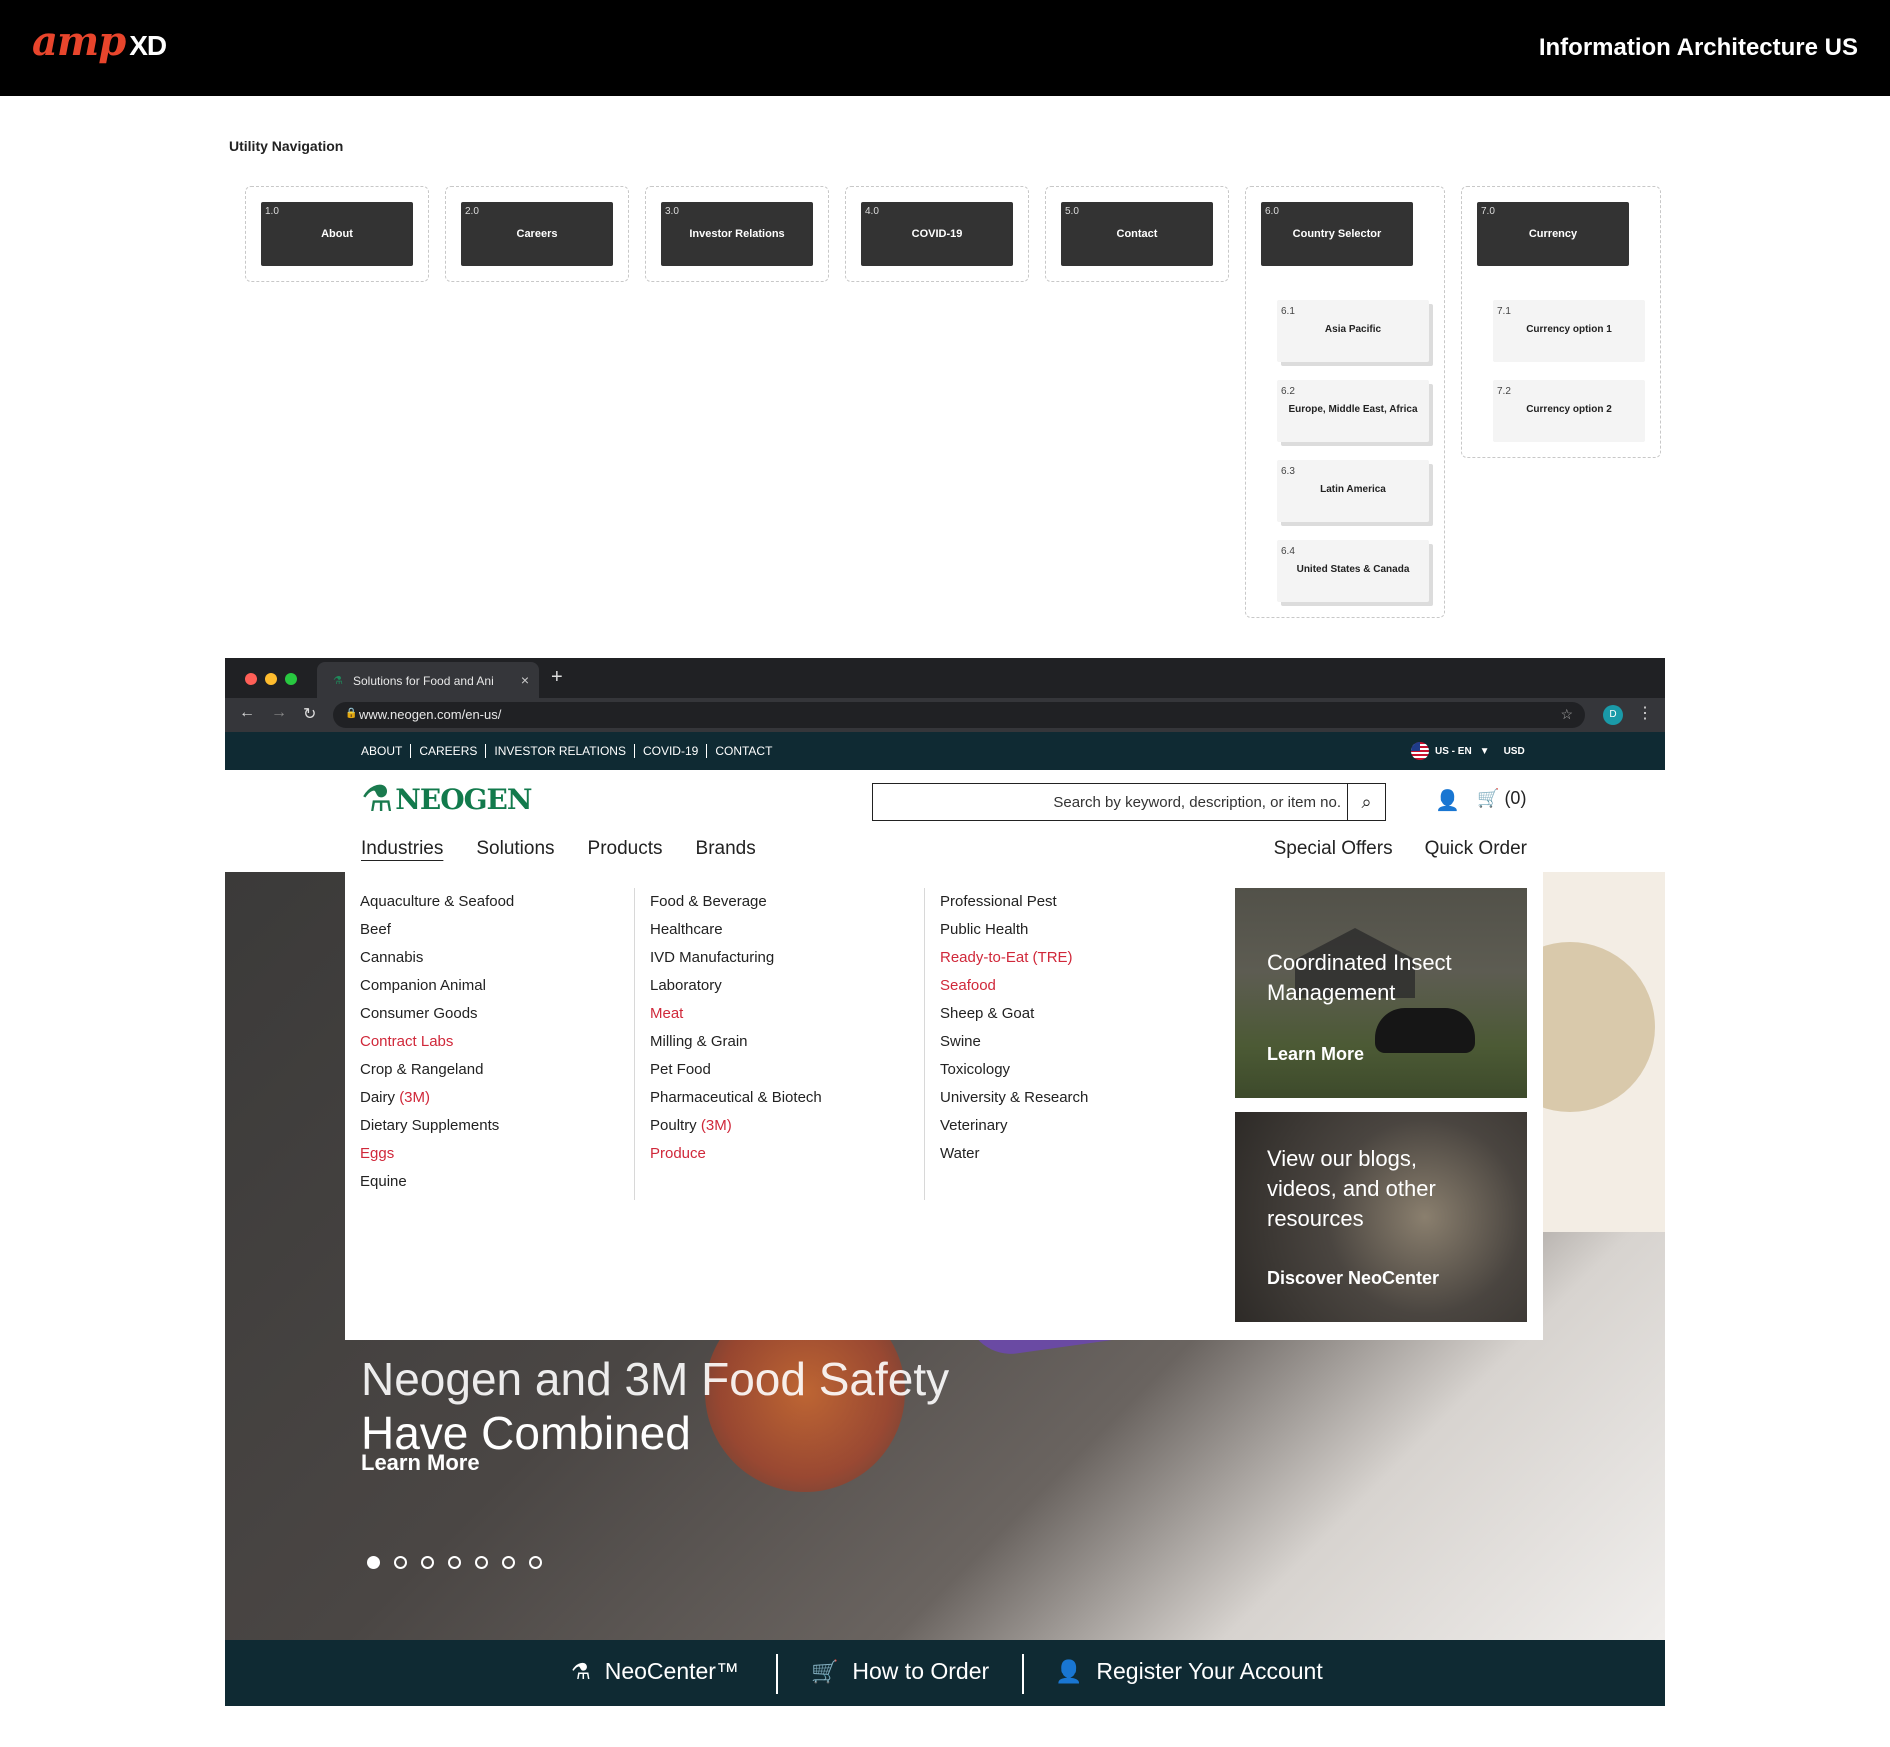 This screenshot has height=1747, width=1890. Describe the element at coordinates (900, 1671) in the screenshot. I see `how-to-order-link: 🛒 How to Order` at that location.